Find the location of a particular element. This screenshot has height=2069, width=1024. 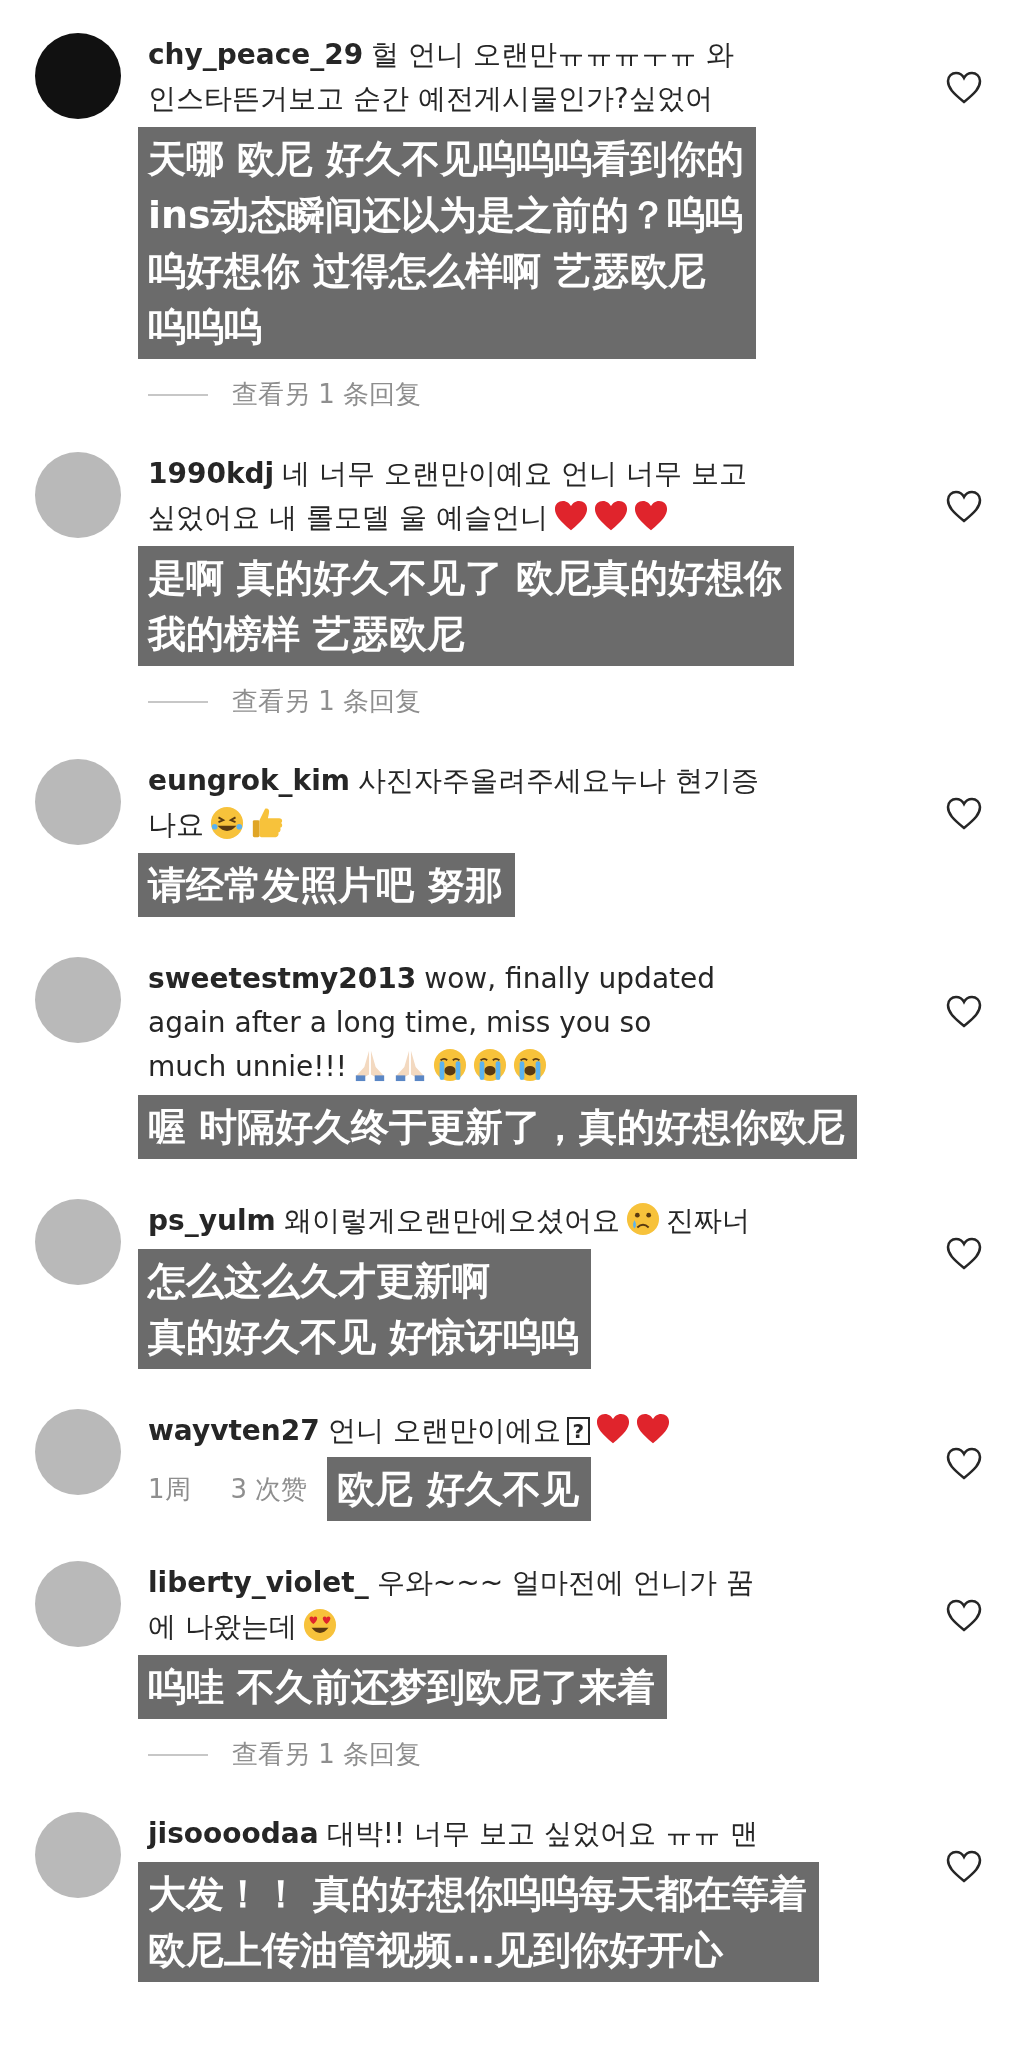

subtitle-caption: 欧尼 好久不见 is located at coordinates (459, 1489).